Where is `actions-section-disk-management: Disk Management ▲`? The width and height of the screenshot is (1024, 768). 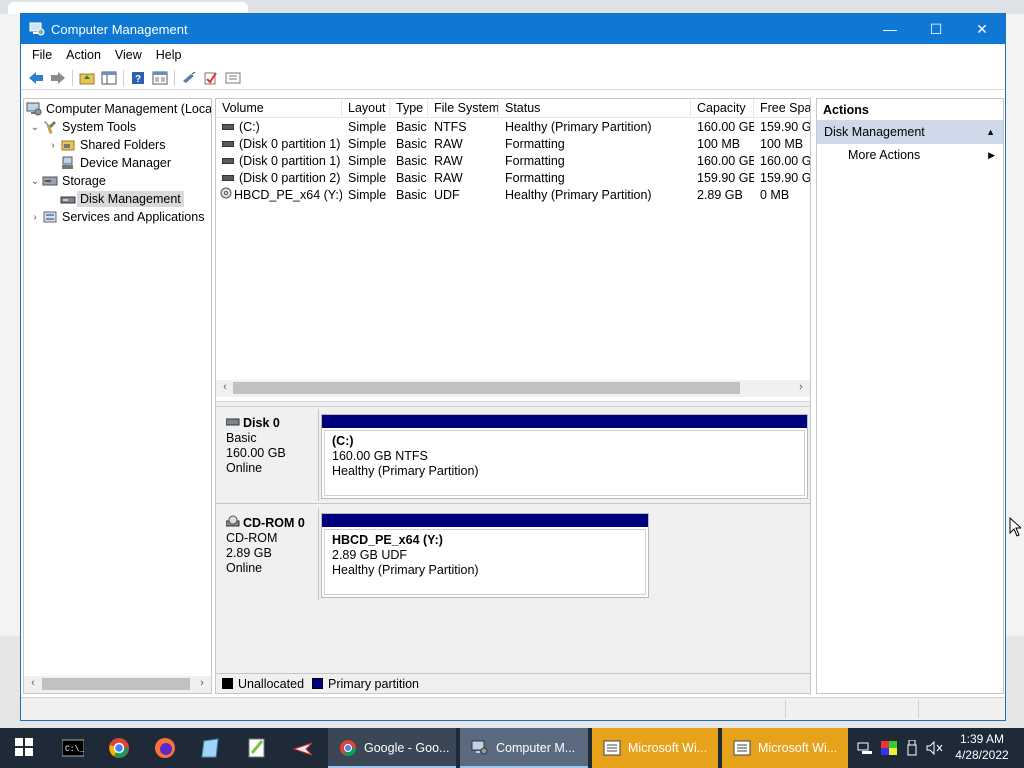 actions-section-disk-management: Disk Management ▲ is located at coordinates (910, 132).